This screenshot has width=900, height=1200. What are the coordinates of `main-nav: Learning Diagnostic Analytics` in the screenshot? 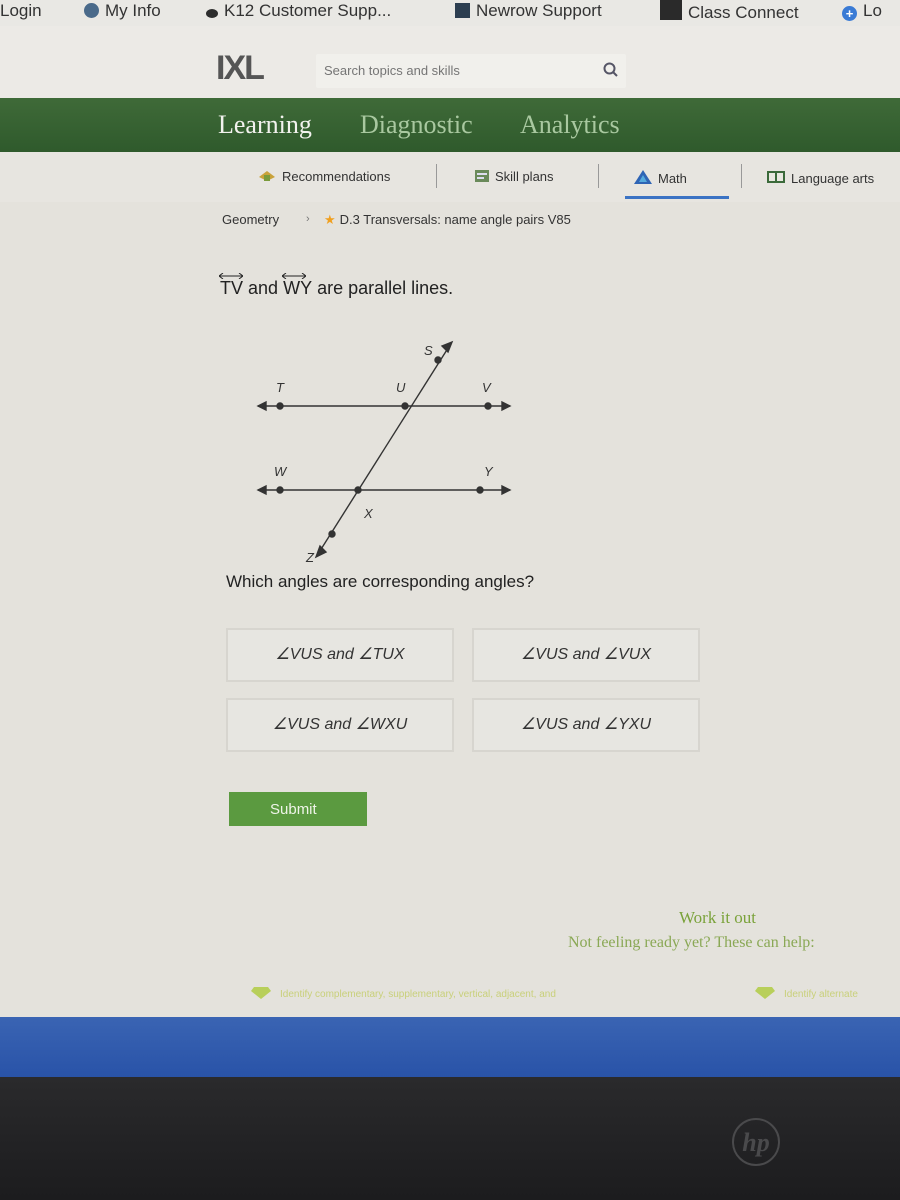 It's located at (450, 125).